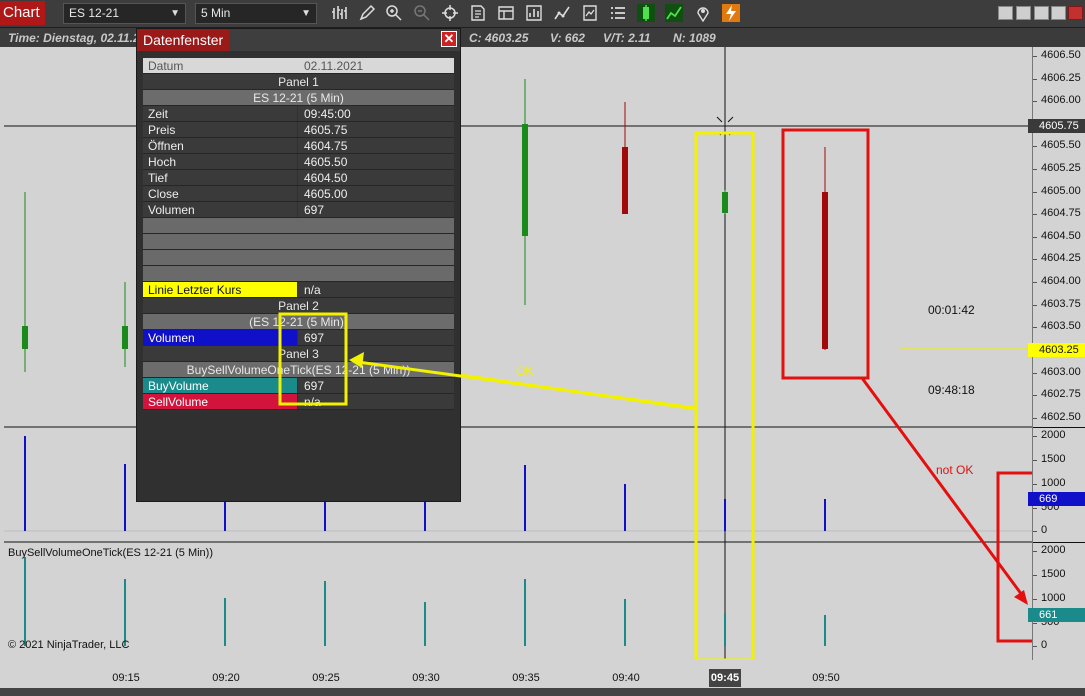 This screenshot has width=1085, height=696. Describe the element at coordinates (298, 354) in the screenshot. I see `panel3-header: Panel 3` at that location.